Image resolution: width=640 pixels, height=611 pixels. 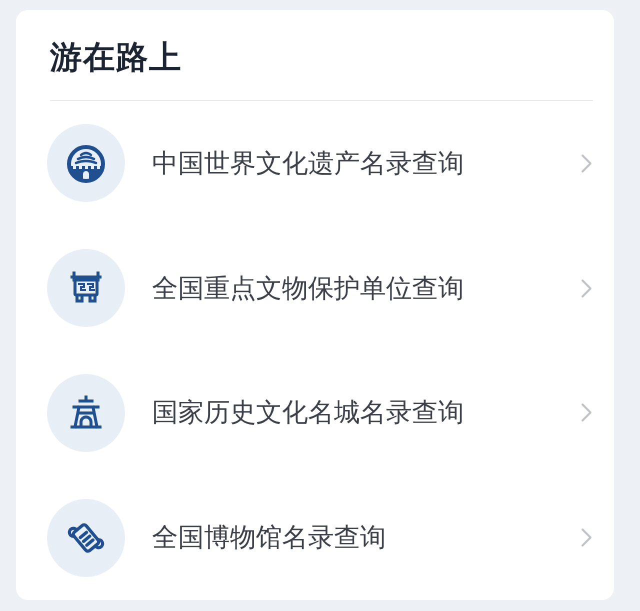 I want to click on section-title: 游在路上, so click(x=116, y=57).